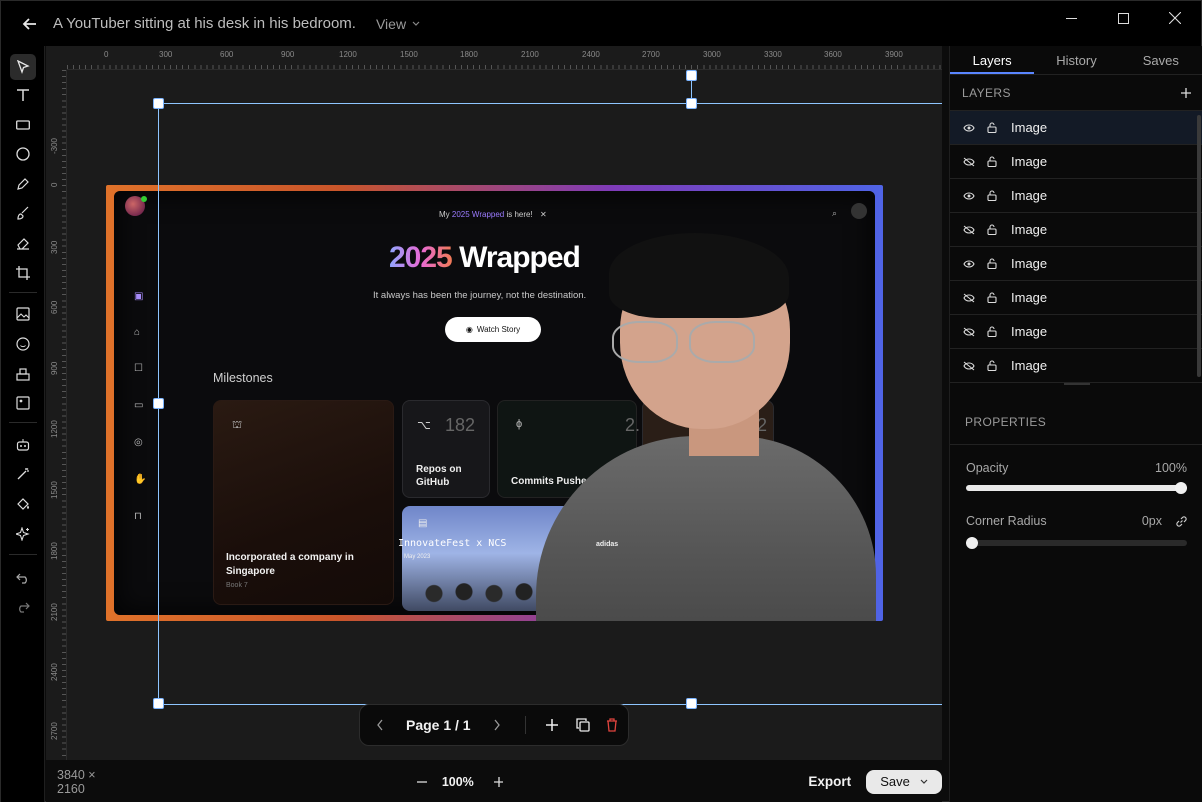 The height and width of the screenshot is (802, 1202). What do you see at coordinates (1160, 60) in the screenshot?
I see `tab-saves: Saves` at bounding box center [1160, 60].